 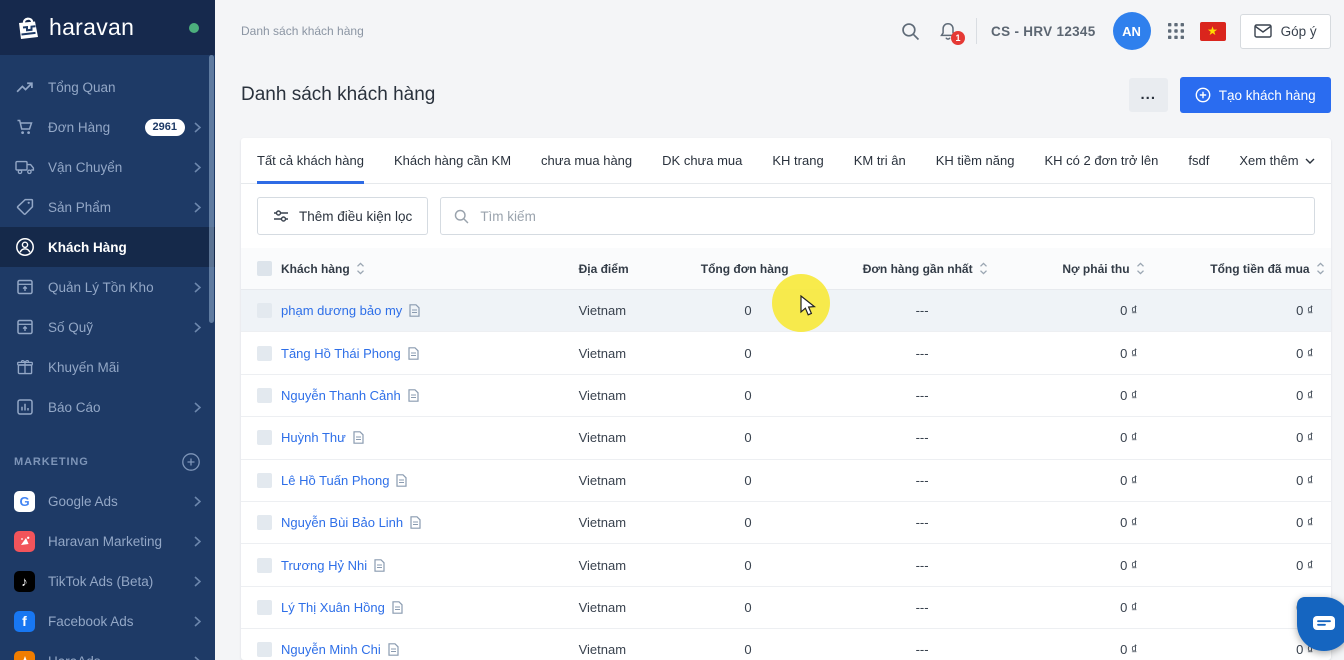 What do you see at coordinates (1101, 160) in the screenshot?
I see `tab: KH có 2 đơn trở lên` at bounding box center [1101, 160].